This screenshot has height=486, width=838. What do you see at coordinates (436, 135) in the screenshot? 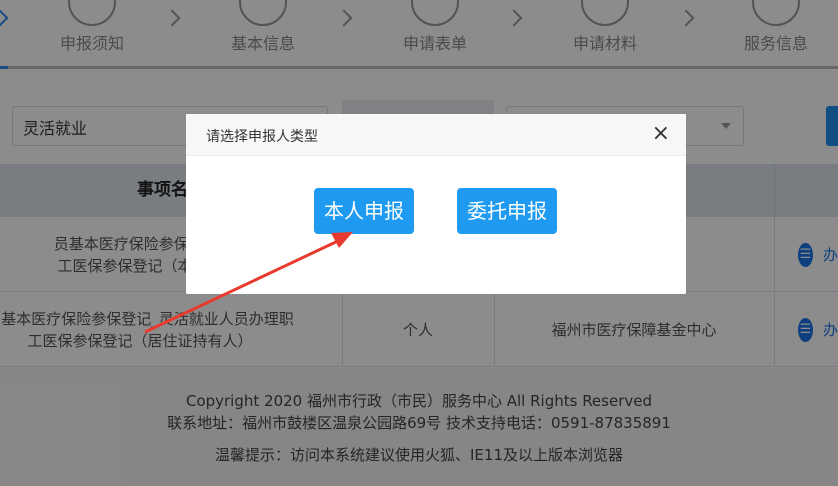
I see `dialog-header: 请选择申报人类型 ×` at bounding box center [436, 135].